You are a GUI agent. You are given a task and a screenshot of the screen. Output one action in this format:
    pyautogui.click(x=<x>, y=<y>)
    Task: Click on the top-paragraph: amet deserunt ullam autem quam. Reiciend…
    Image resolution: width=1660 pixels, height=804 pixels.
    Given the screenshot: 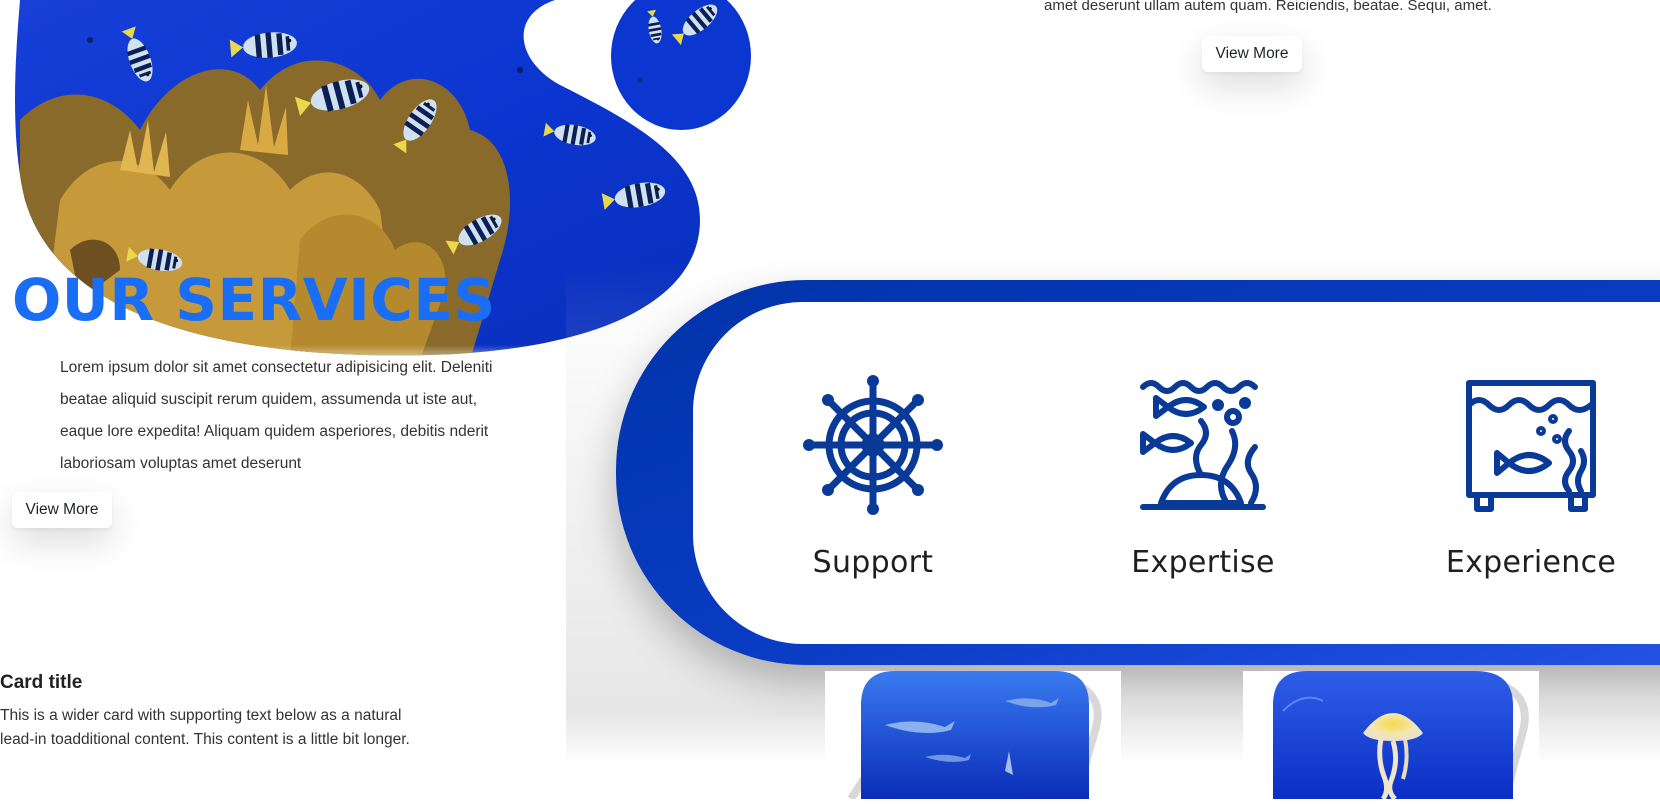 What is the action you would take?
    pyautogui.click(x=1268, y=7)
    